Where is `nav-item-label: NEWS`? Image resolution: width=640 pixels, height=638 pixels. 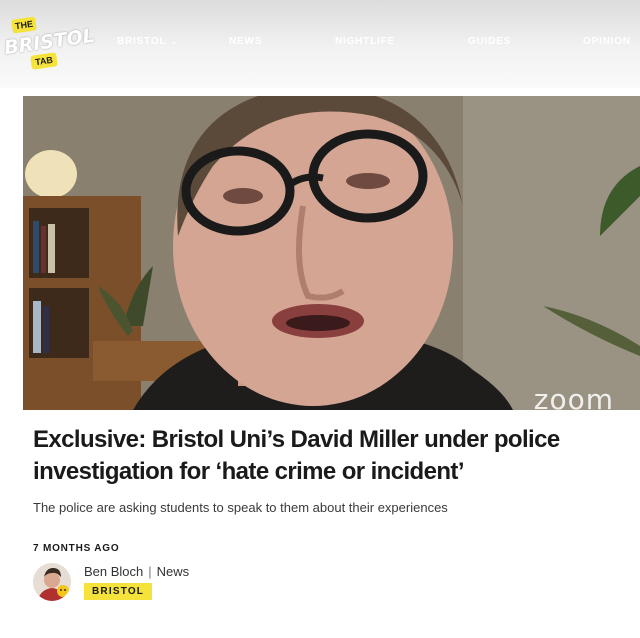
nav-item-label: NEWS is located at coordinates (246, 41).